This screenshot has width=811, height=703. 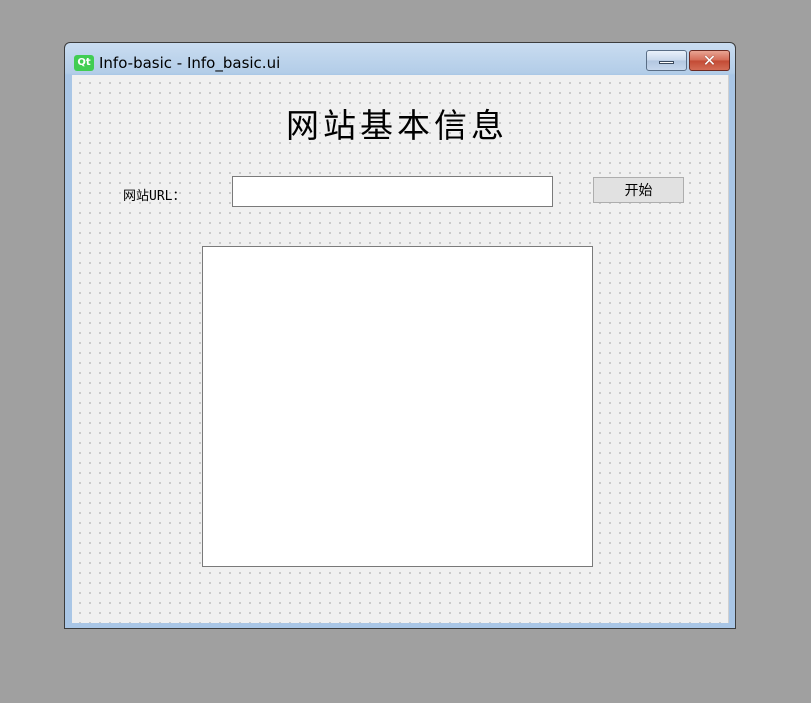 What do you see at coordinates (392, 191) in the screenshot?
I see `url-input` at bounding box center [392, 191].